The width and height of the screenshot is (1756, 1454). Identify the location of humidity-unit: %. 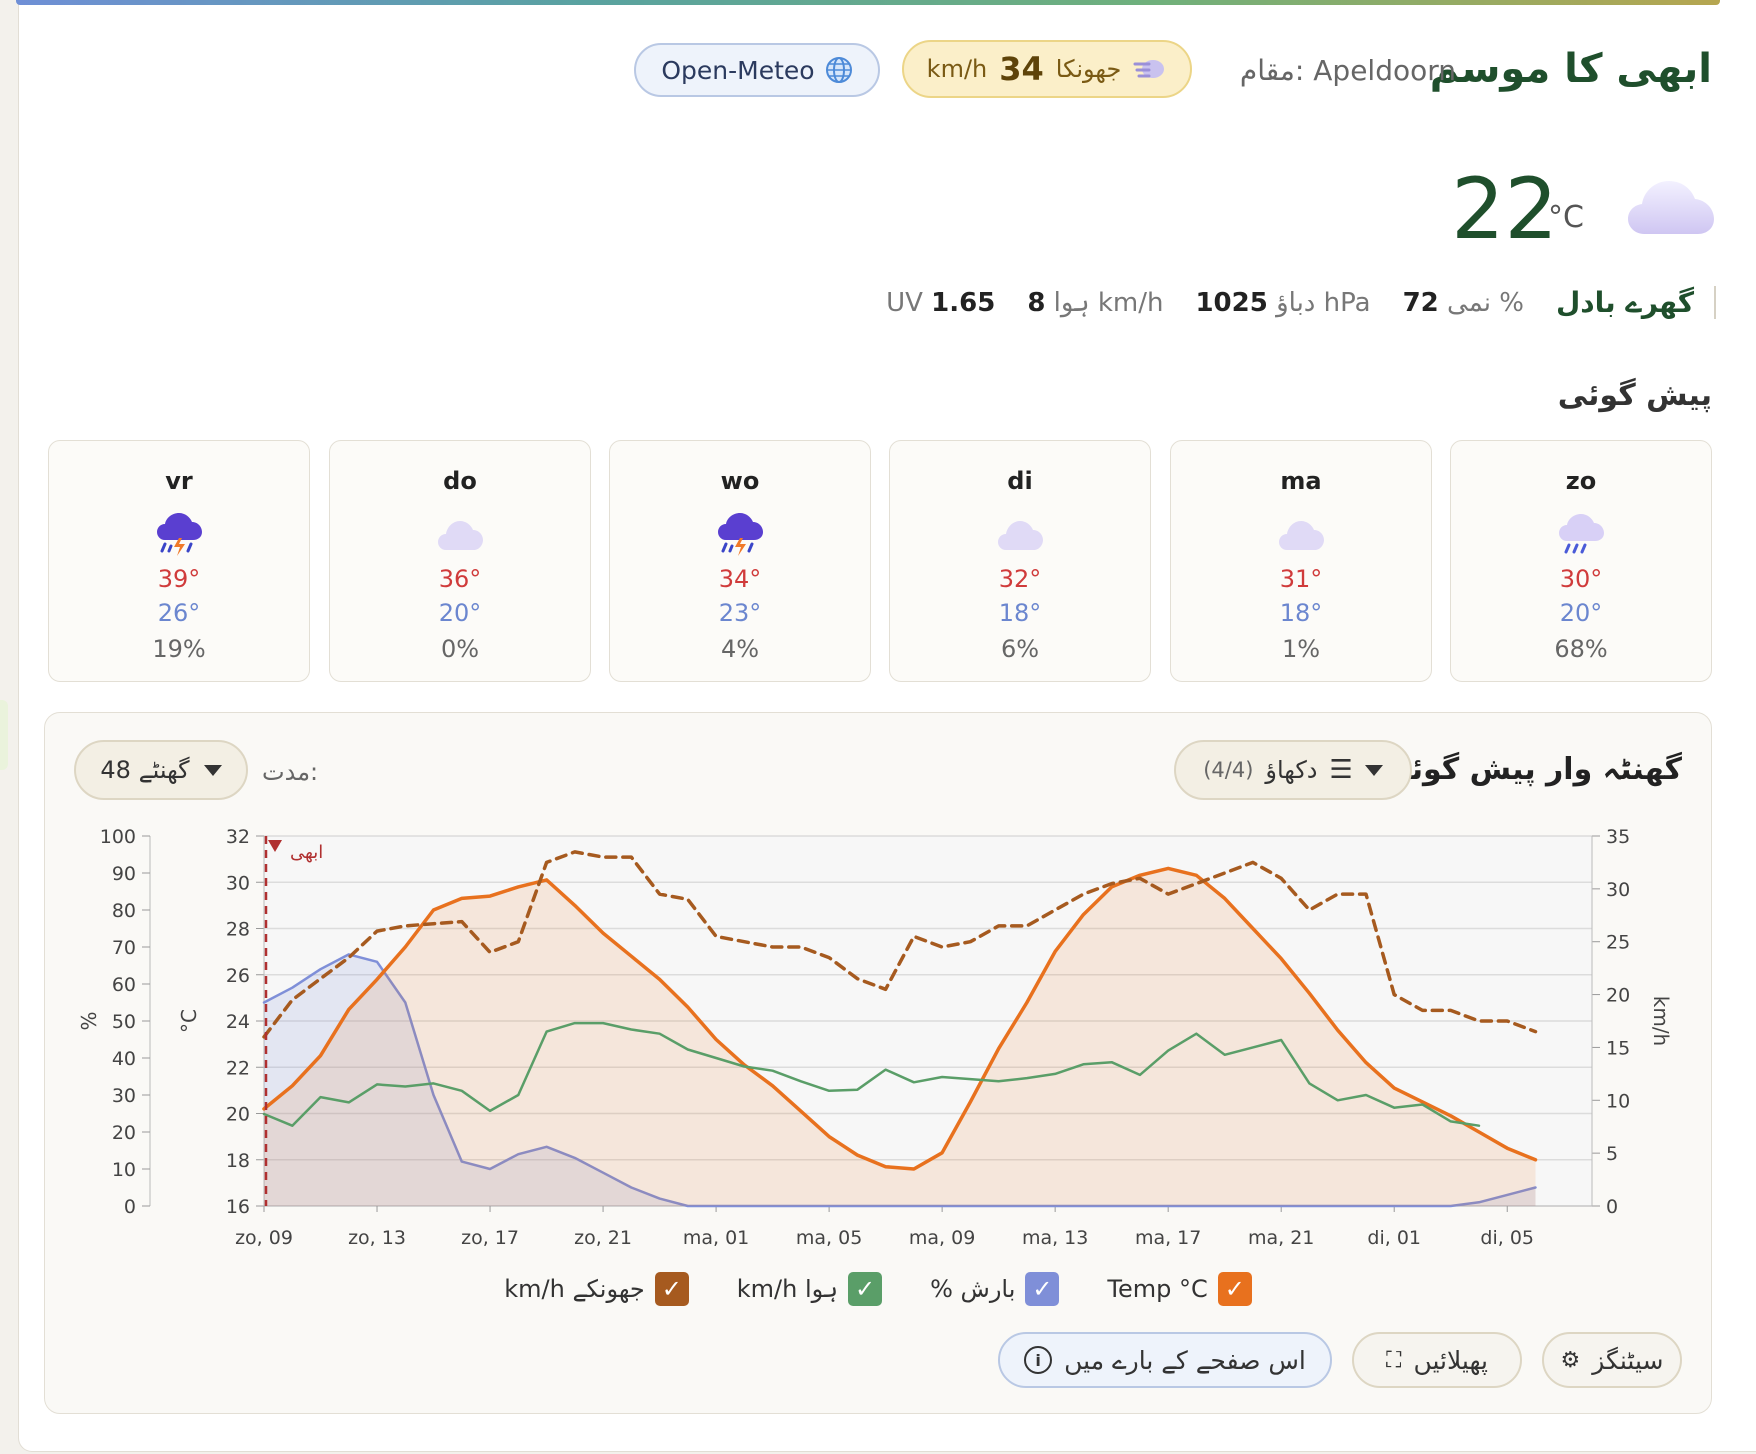
(1511, 302).